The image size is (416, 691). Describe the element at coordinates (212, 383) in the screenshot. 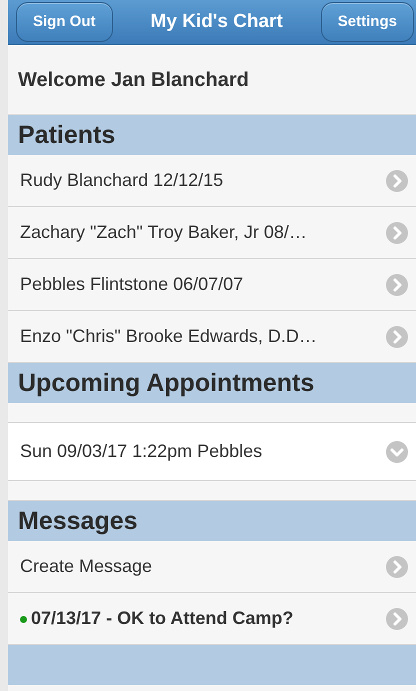

I see `section-header: Upcoming Appointments` at that location.